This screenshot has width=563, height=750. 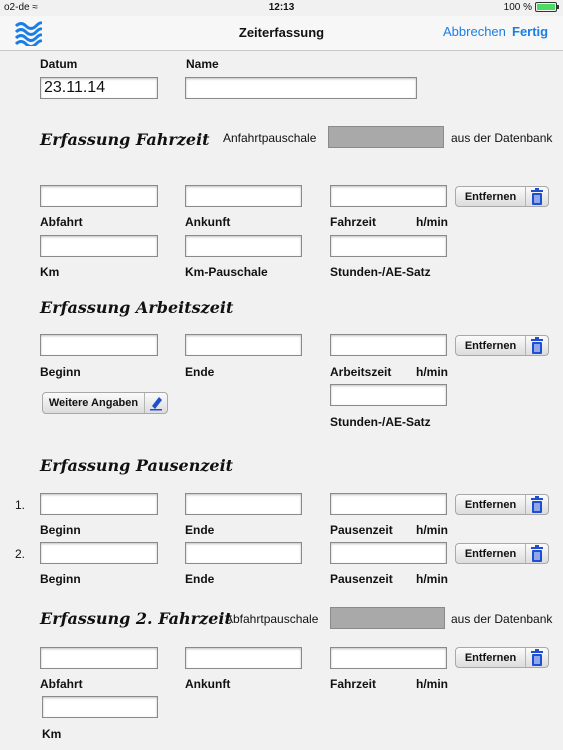 I want to click on break-1-duration-label: Pausenzeit, so click(x=361, y=530).